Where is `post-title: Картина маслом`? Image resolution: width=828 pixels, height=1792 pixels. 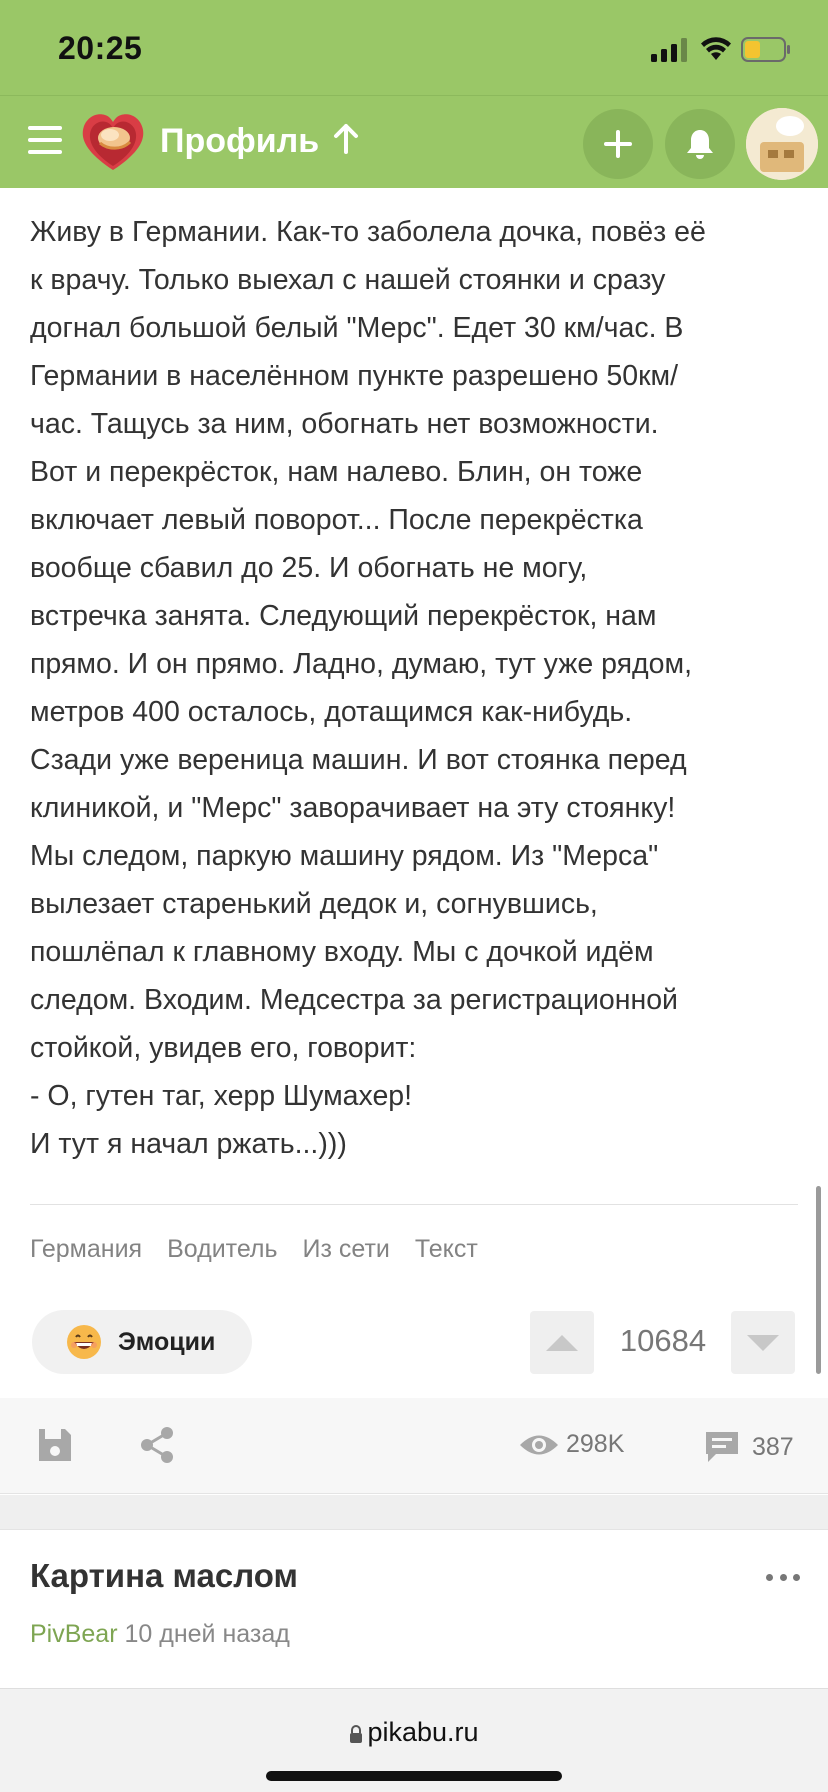 post-title: Картина маслом is located at coordinates (164, 1576).